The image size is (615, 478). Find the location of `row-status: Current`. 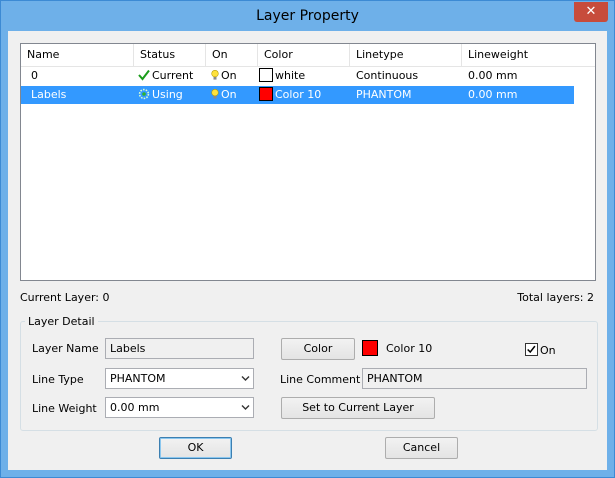

row-status: Current is located at coordinates (168, 76).